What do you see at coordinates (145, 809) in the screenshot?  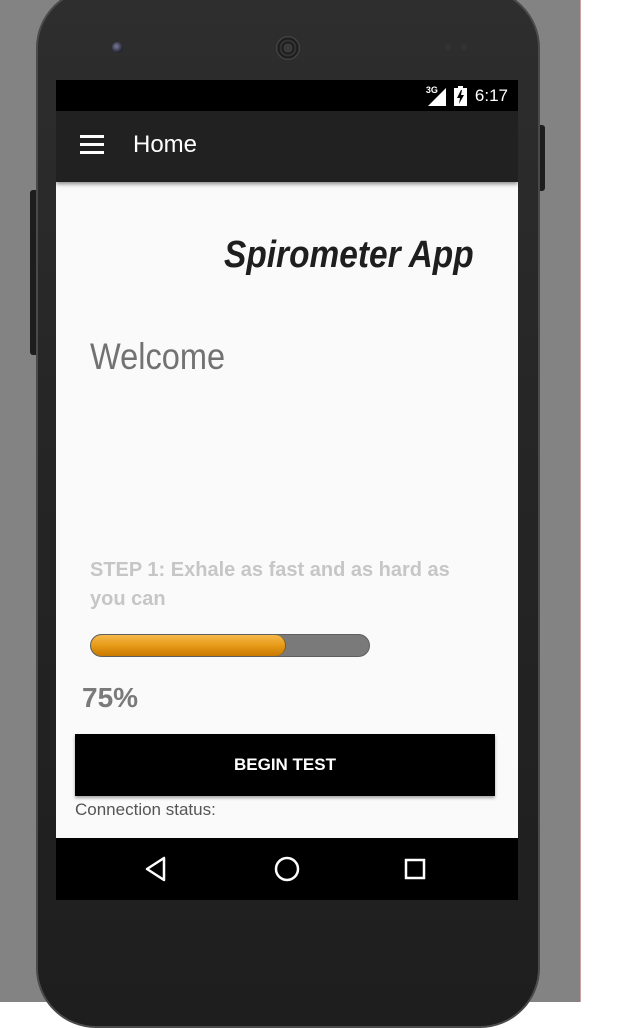 I see `connection-status-label: Connection status:` at bounding box center [145, 809].